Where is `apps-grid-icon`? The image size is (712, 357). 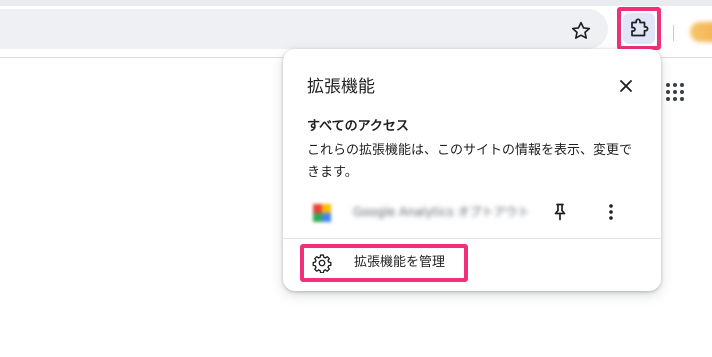 apps-grid-icon is located at coordinates (676, 93).